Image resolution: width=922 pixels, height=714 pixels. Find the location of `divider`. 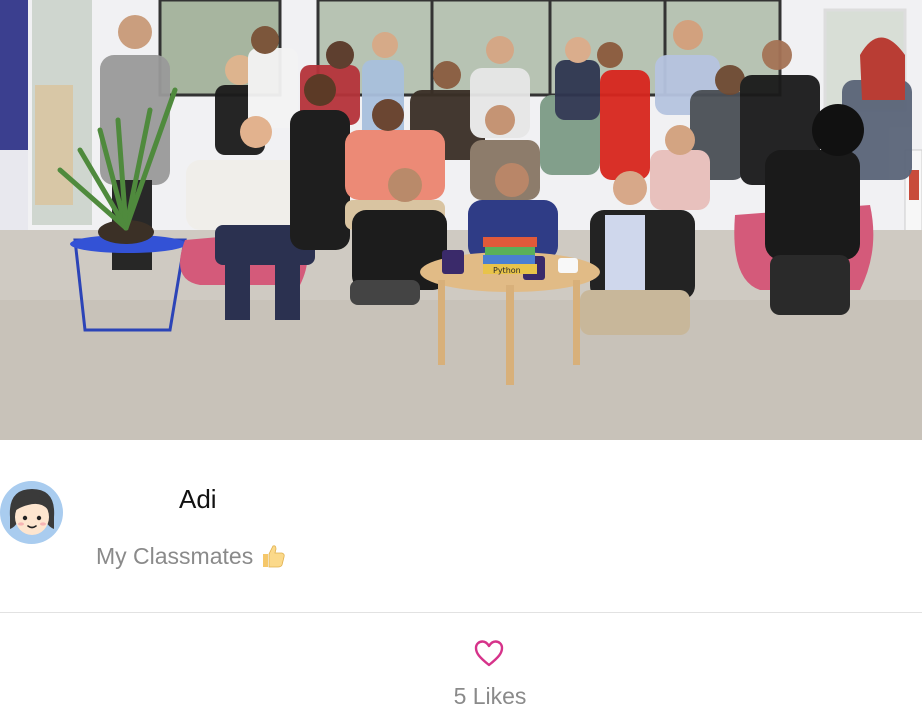

divider is located at coordinates (461, 612).